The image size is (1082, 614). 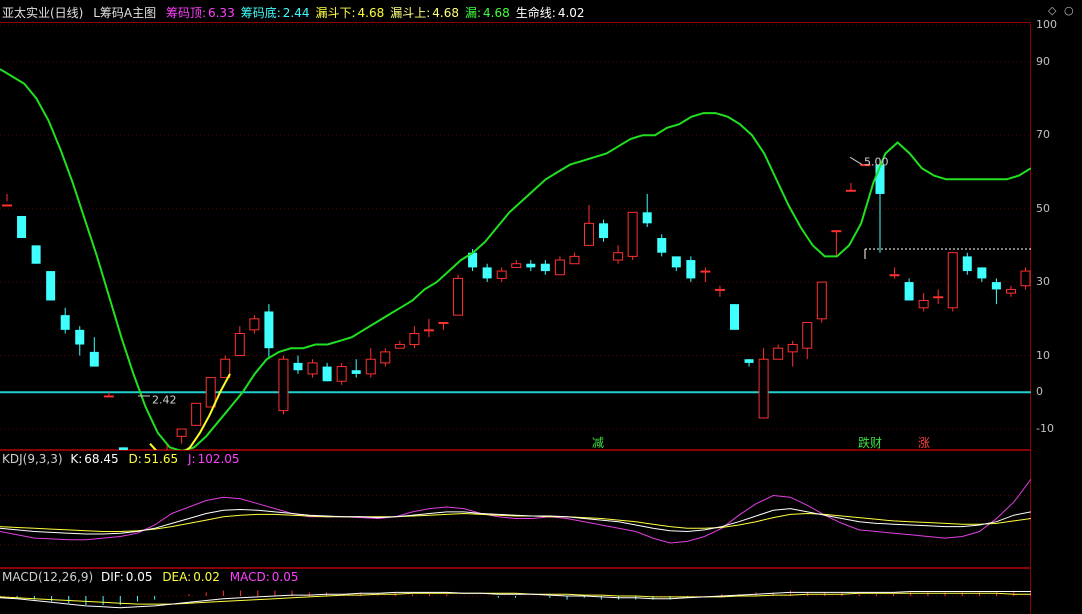 I want to click on macd-macd-value: 0.05, so click(x=285, y=577).